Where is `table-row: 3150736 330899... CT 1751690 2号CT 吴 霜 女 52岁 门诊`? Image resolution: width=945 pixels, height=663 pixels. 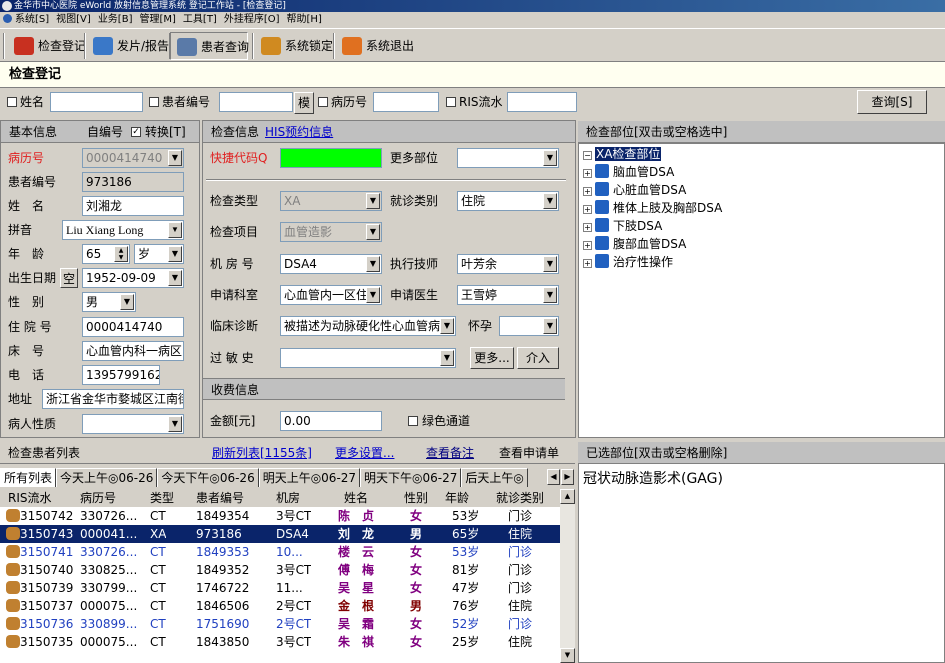
table-row: 3150736 330899... CT 1751690 2号CT 吴 霜 女 52岁 门诊 is located at coordinates (280, 624).